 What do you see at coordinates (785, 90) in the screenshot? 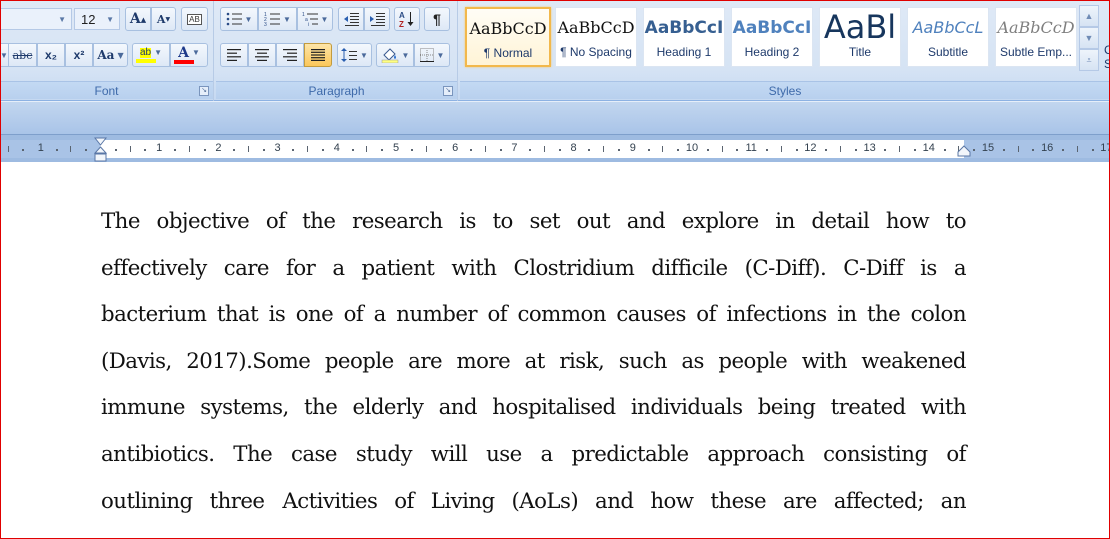
I see `styles-group-label: Styles` at bounding box center [785, 90].